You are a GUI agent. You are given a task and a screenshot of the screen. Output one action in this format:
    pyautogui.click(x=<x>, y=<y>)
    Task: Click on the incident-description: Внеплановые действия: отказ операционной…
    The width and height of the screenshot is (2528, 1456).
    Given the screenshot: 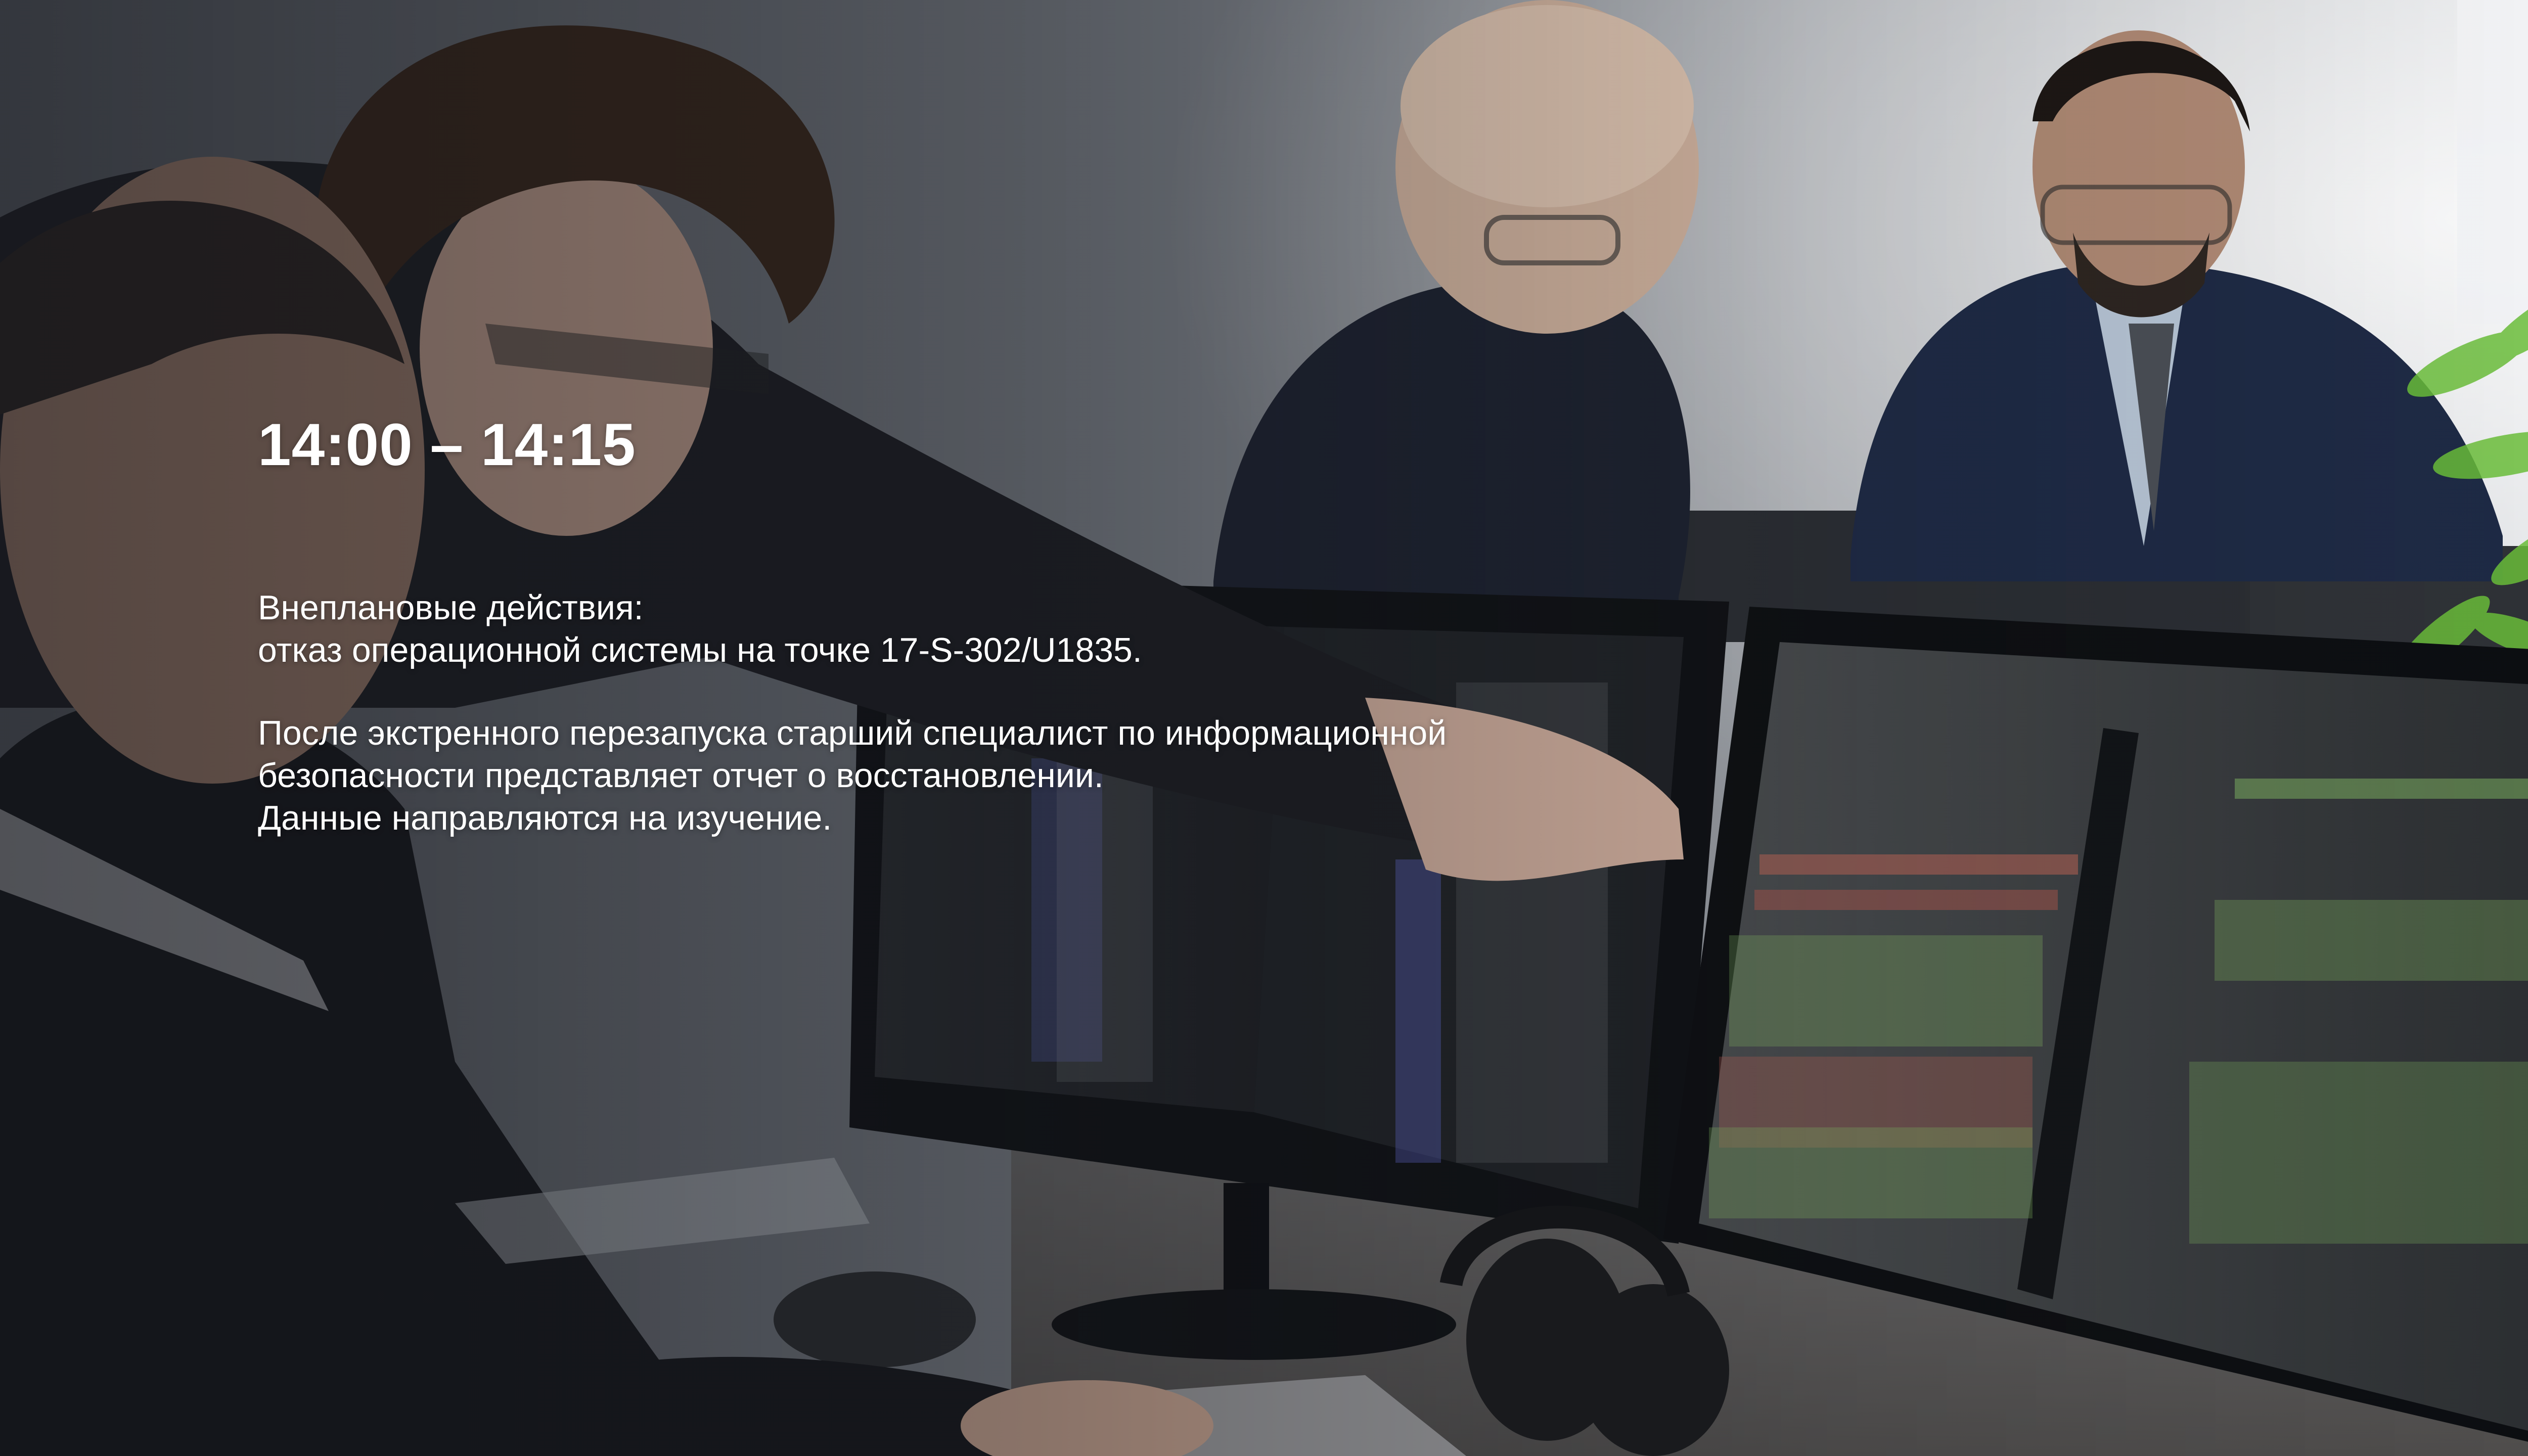 What is the action you would take?
    pyautogui.click(x=700, y=628)
    